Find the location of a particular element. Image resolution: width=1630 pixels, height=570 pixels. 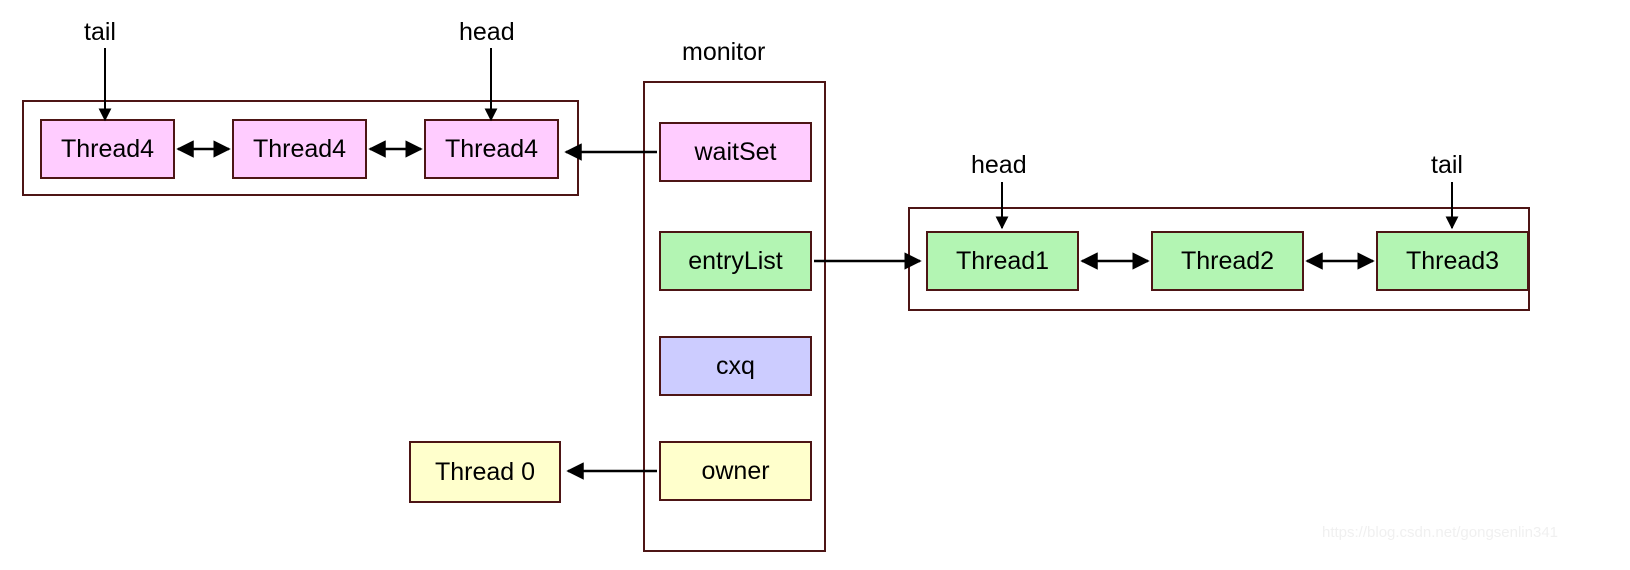

owner-thread-node: Thread 0 is located at coordinates (485, 472).